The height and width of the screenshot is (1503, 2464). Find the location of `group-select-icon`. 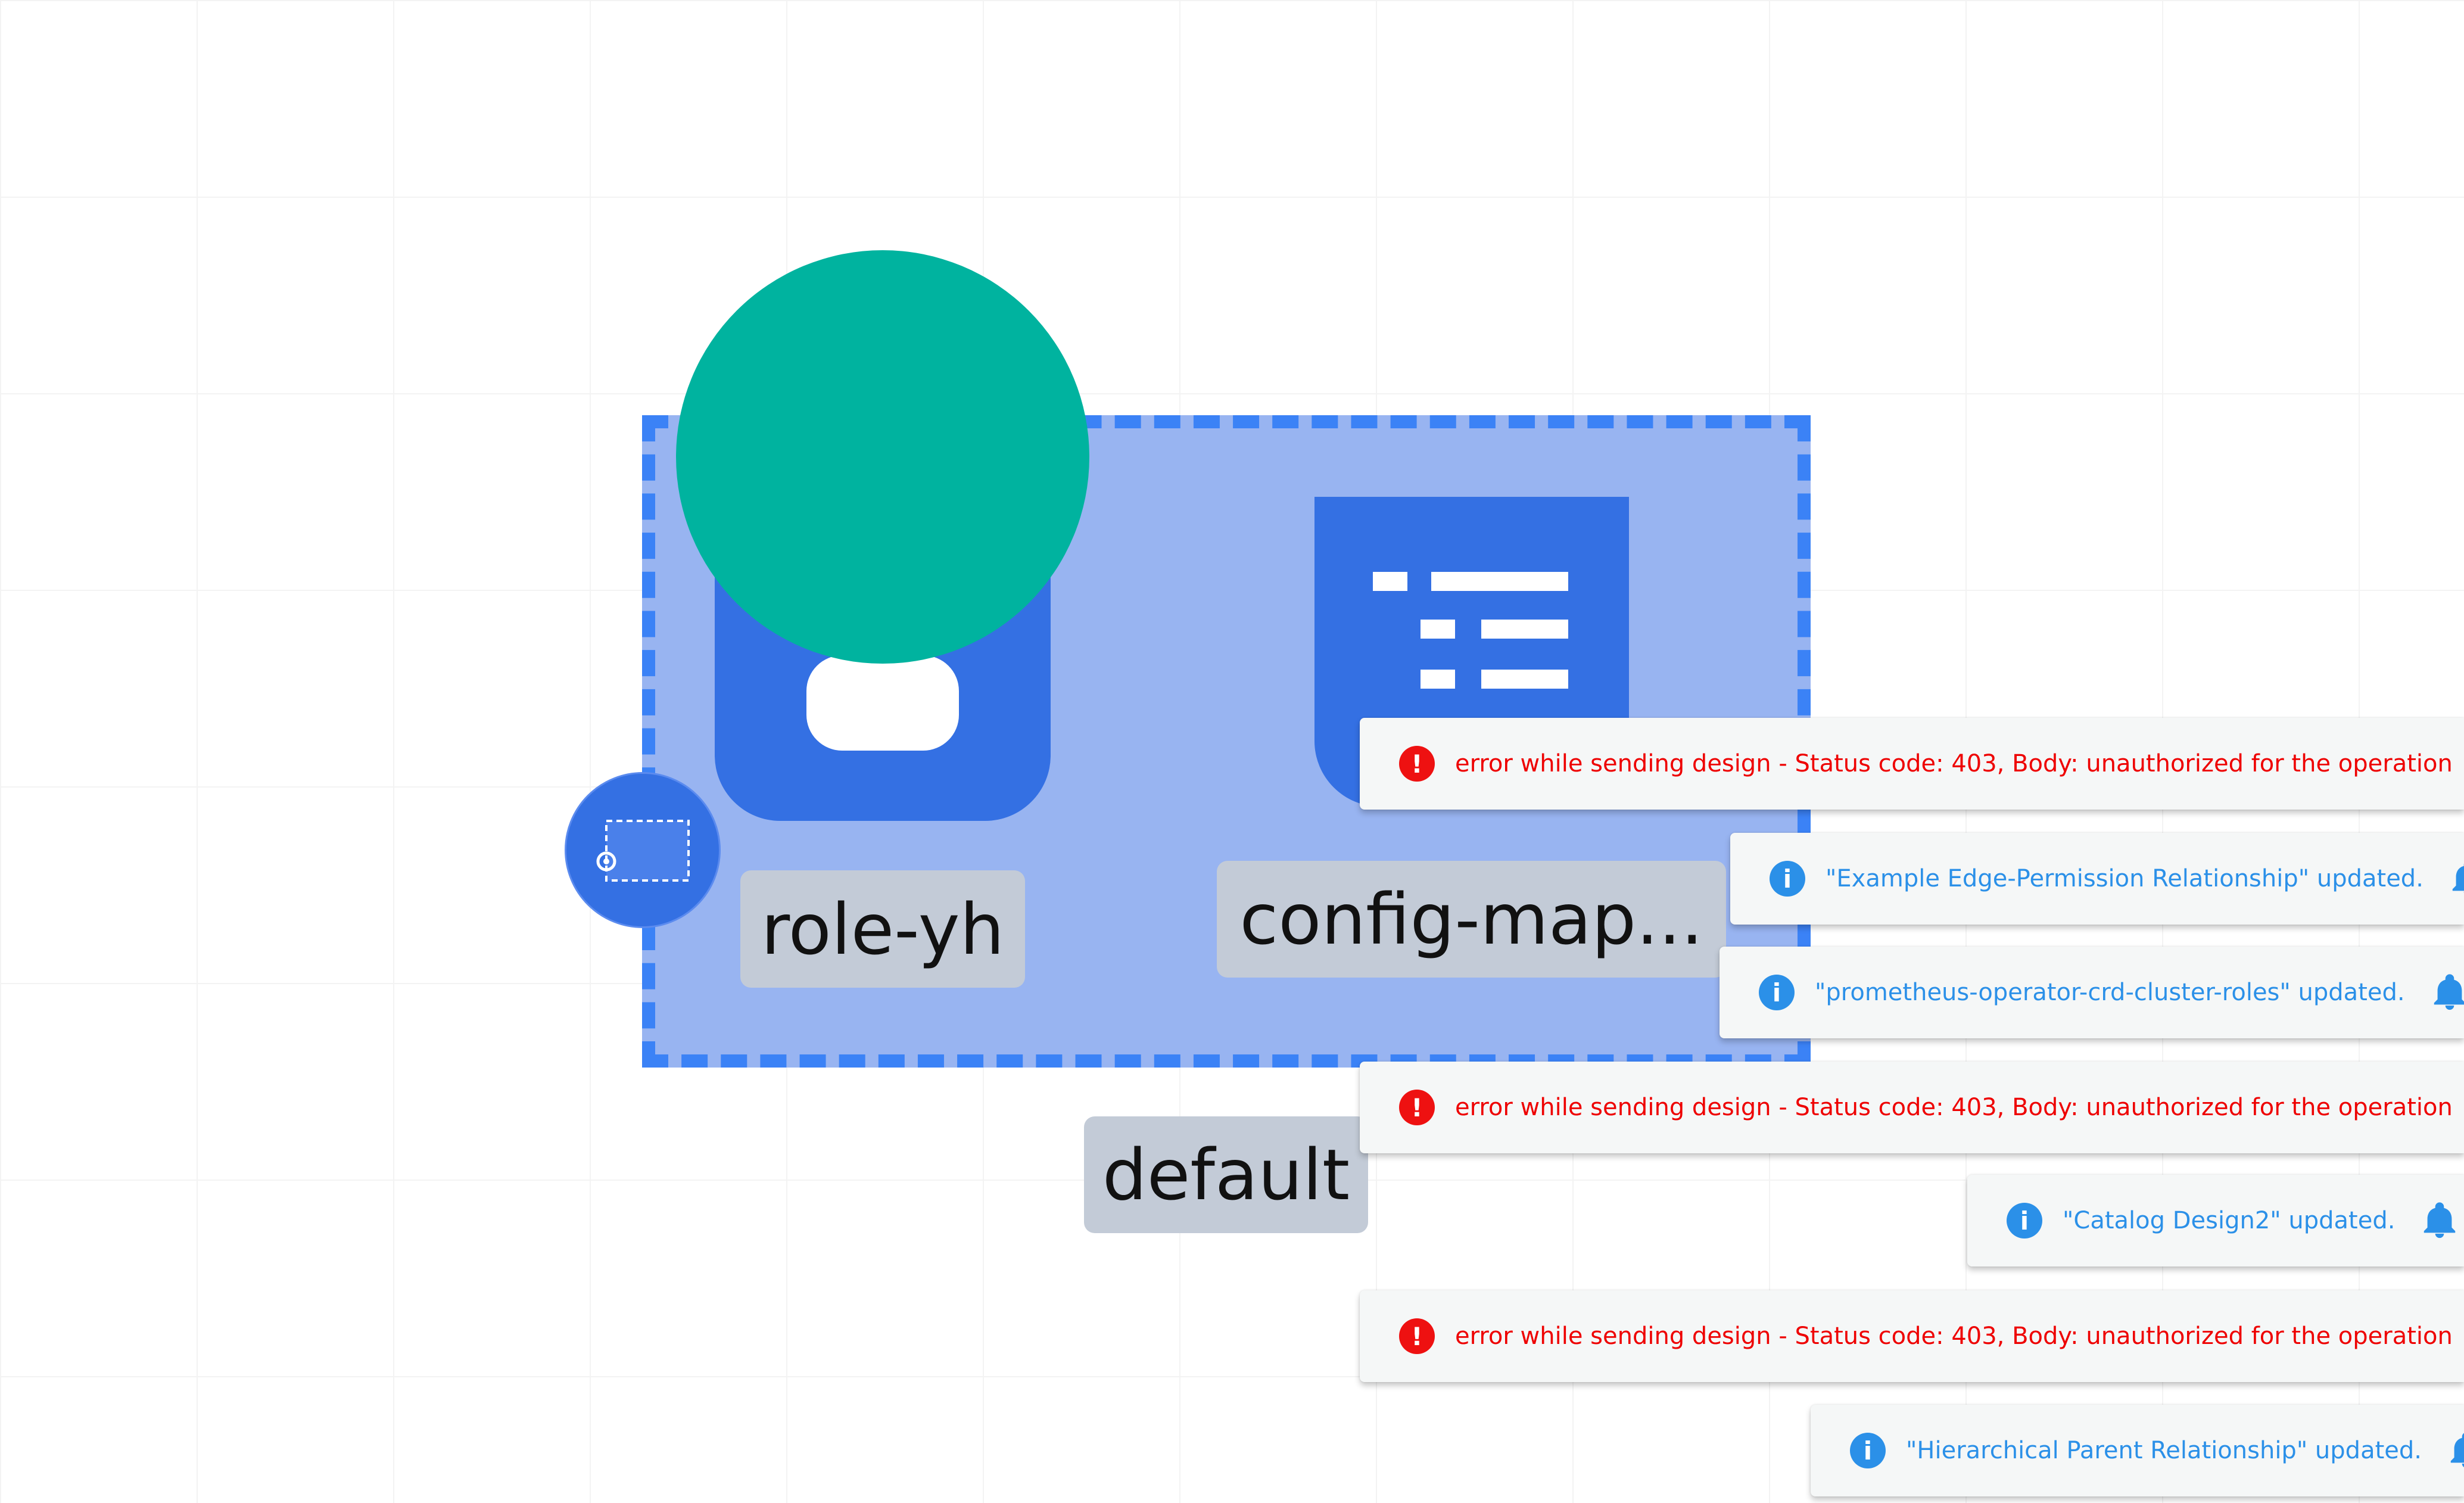

group-select-icon is located at coordinates (643, 850).